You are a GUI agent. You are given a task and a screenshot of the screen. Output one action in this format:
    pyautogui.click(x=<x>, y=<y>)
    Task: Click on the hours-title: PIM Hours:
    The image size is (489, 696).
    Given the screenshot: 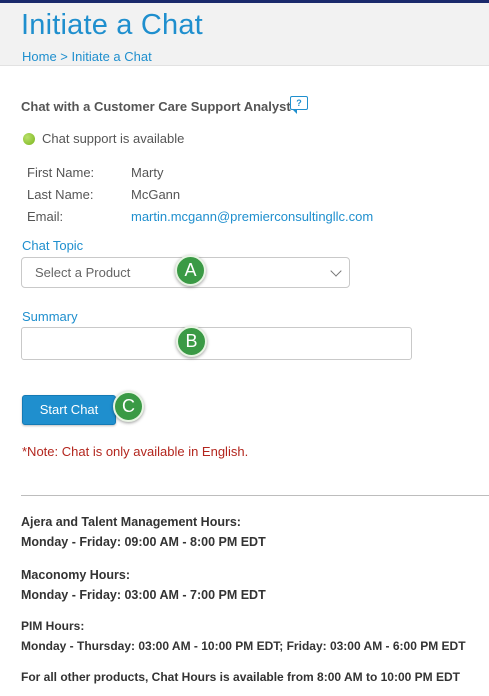 What is the action you would take?
    pyautogui.click(x=53, y=626)
    